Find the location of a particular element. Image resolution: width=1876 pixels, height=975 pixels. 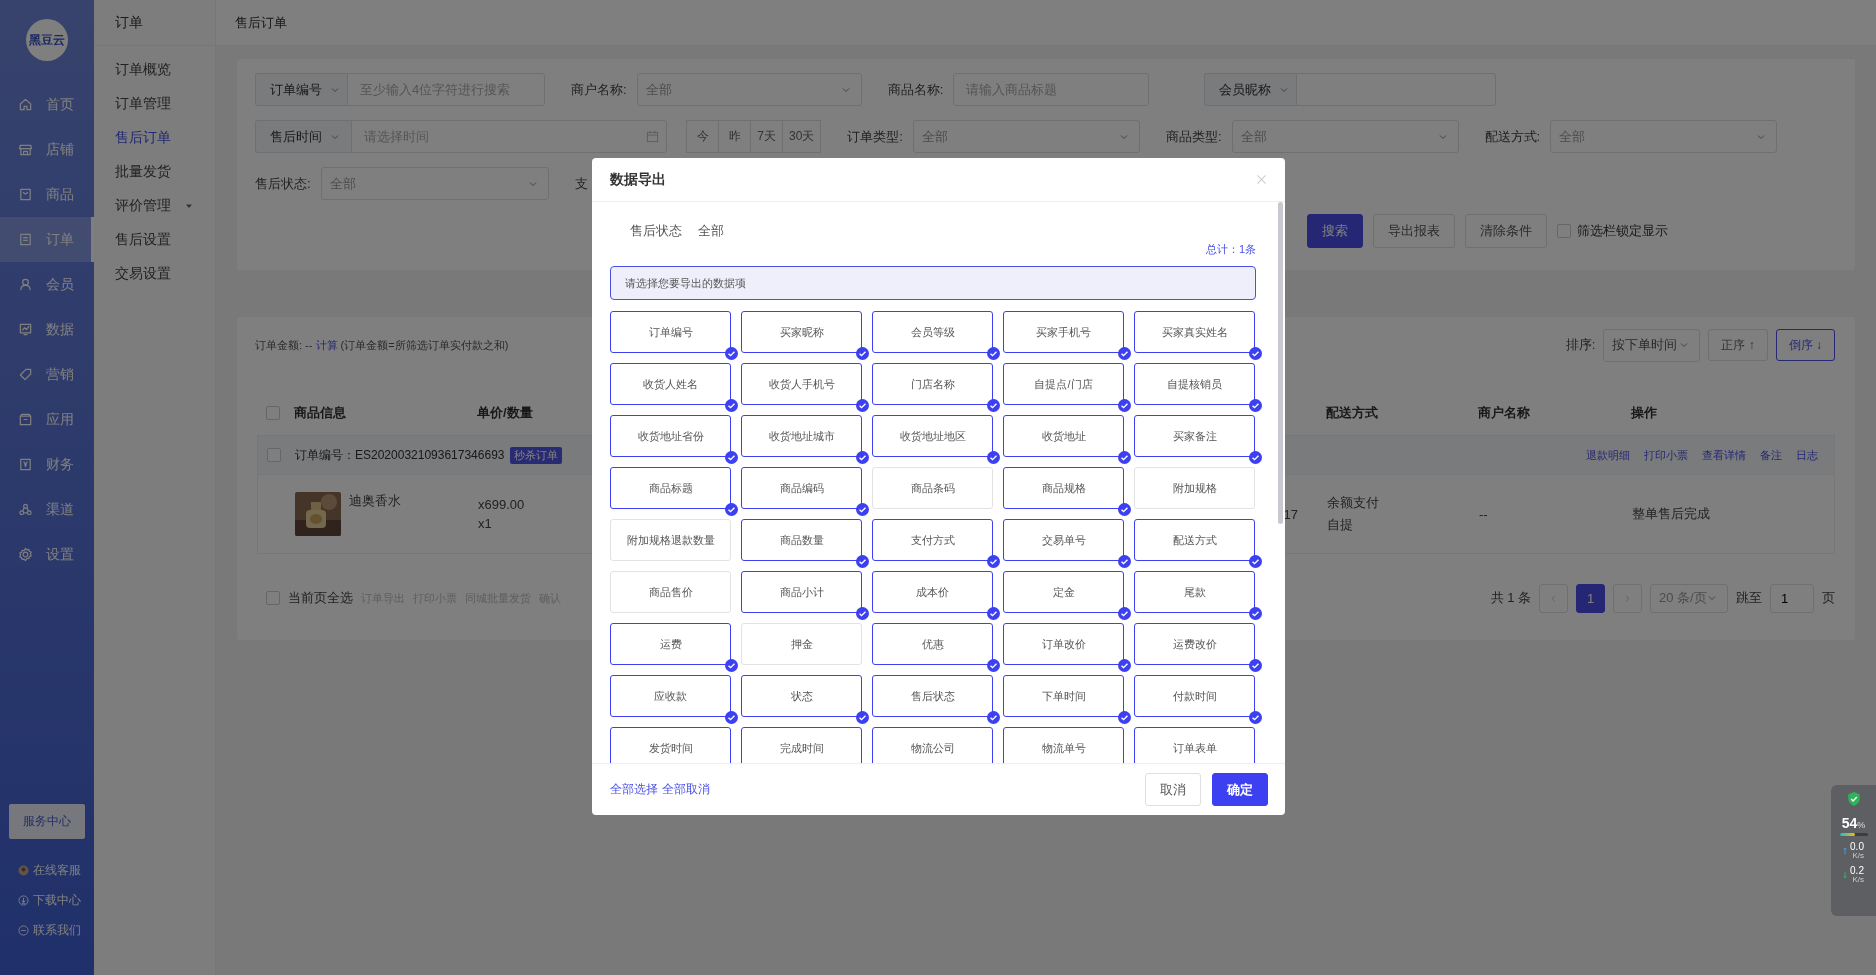

export-field-option: 尾款 is located at coordinates (1194, 592).